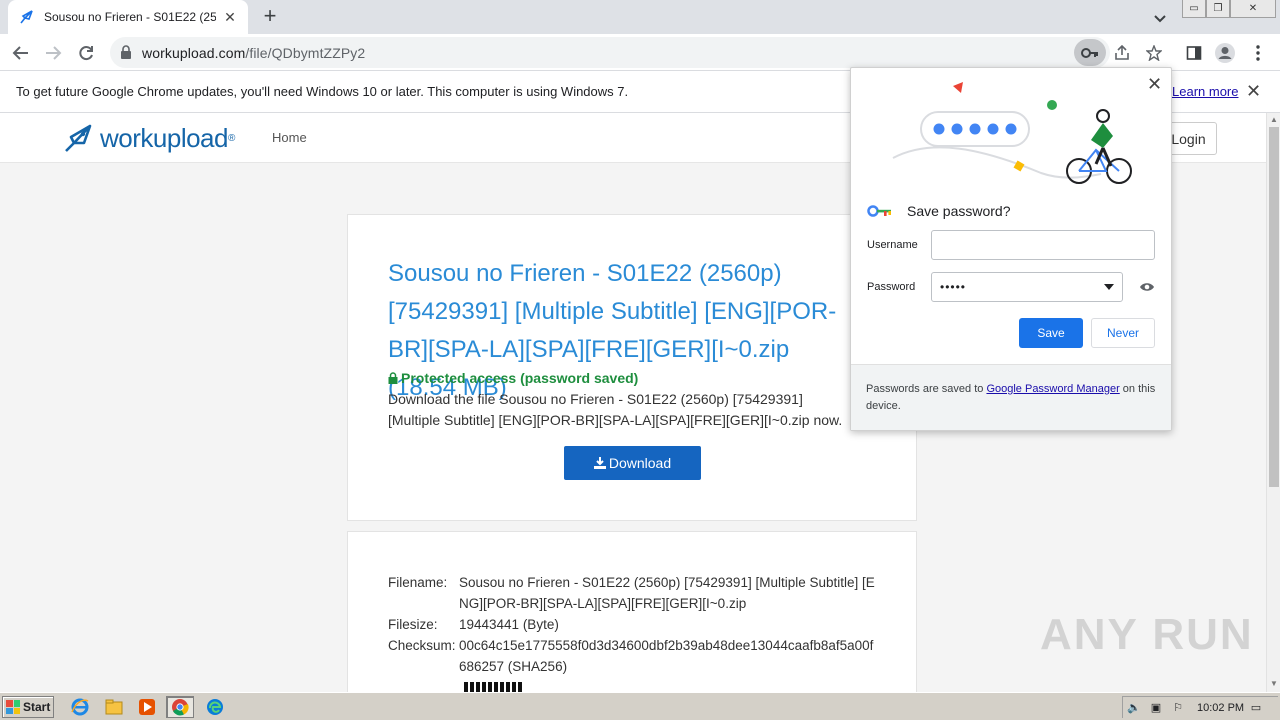  I want to click on password-illustration, so click(1012, 133).